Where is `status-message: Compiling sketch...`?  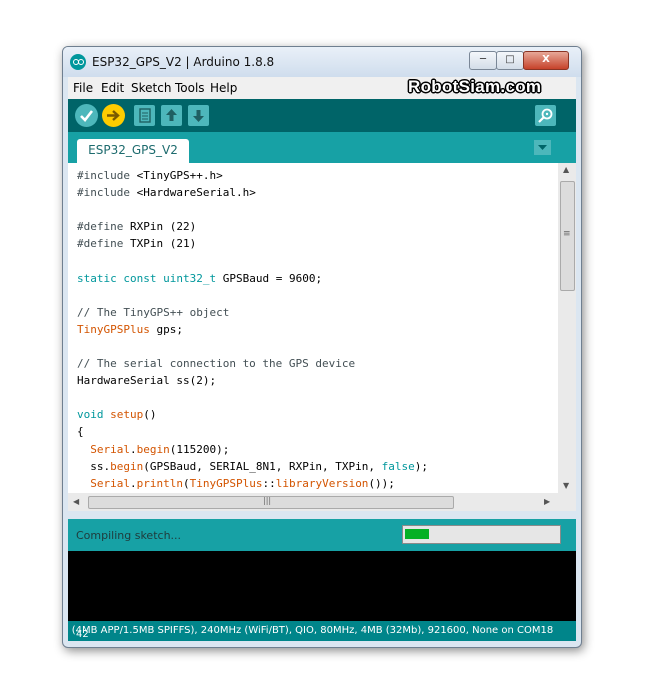 status-message: Compiling sketch... is located at coordinates (129, 535).